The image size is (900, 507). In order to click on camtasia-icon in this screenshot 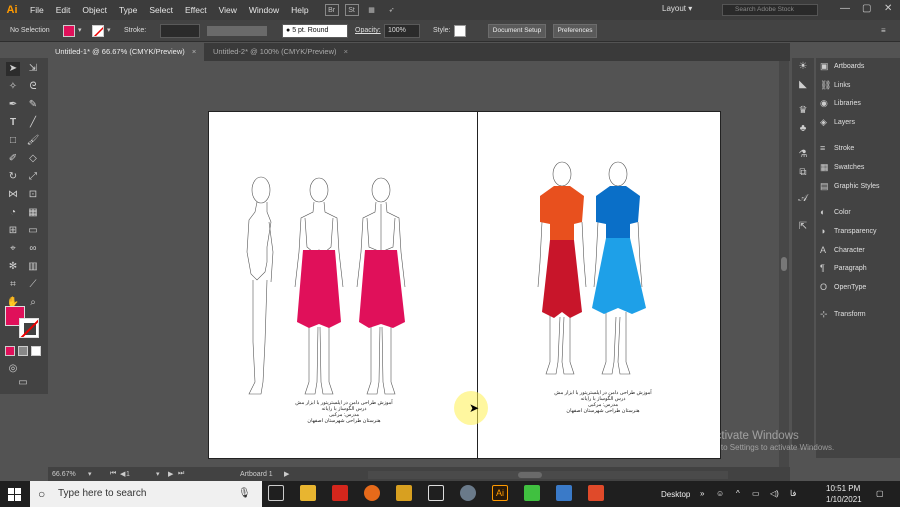, I will do `click(532, 493)`.